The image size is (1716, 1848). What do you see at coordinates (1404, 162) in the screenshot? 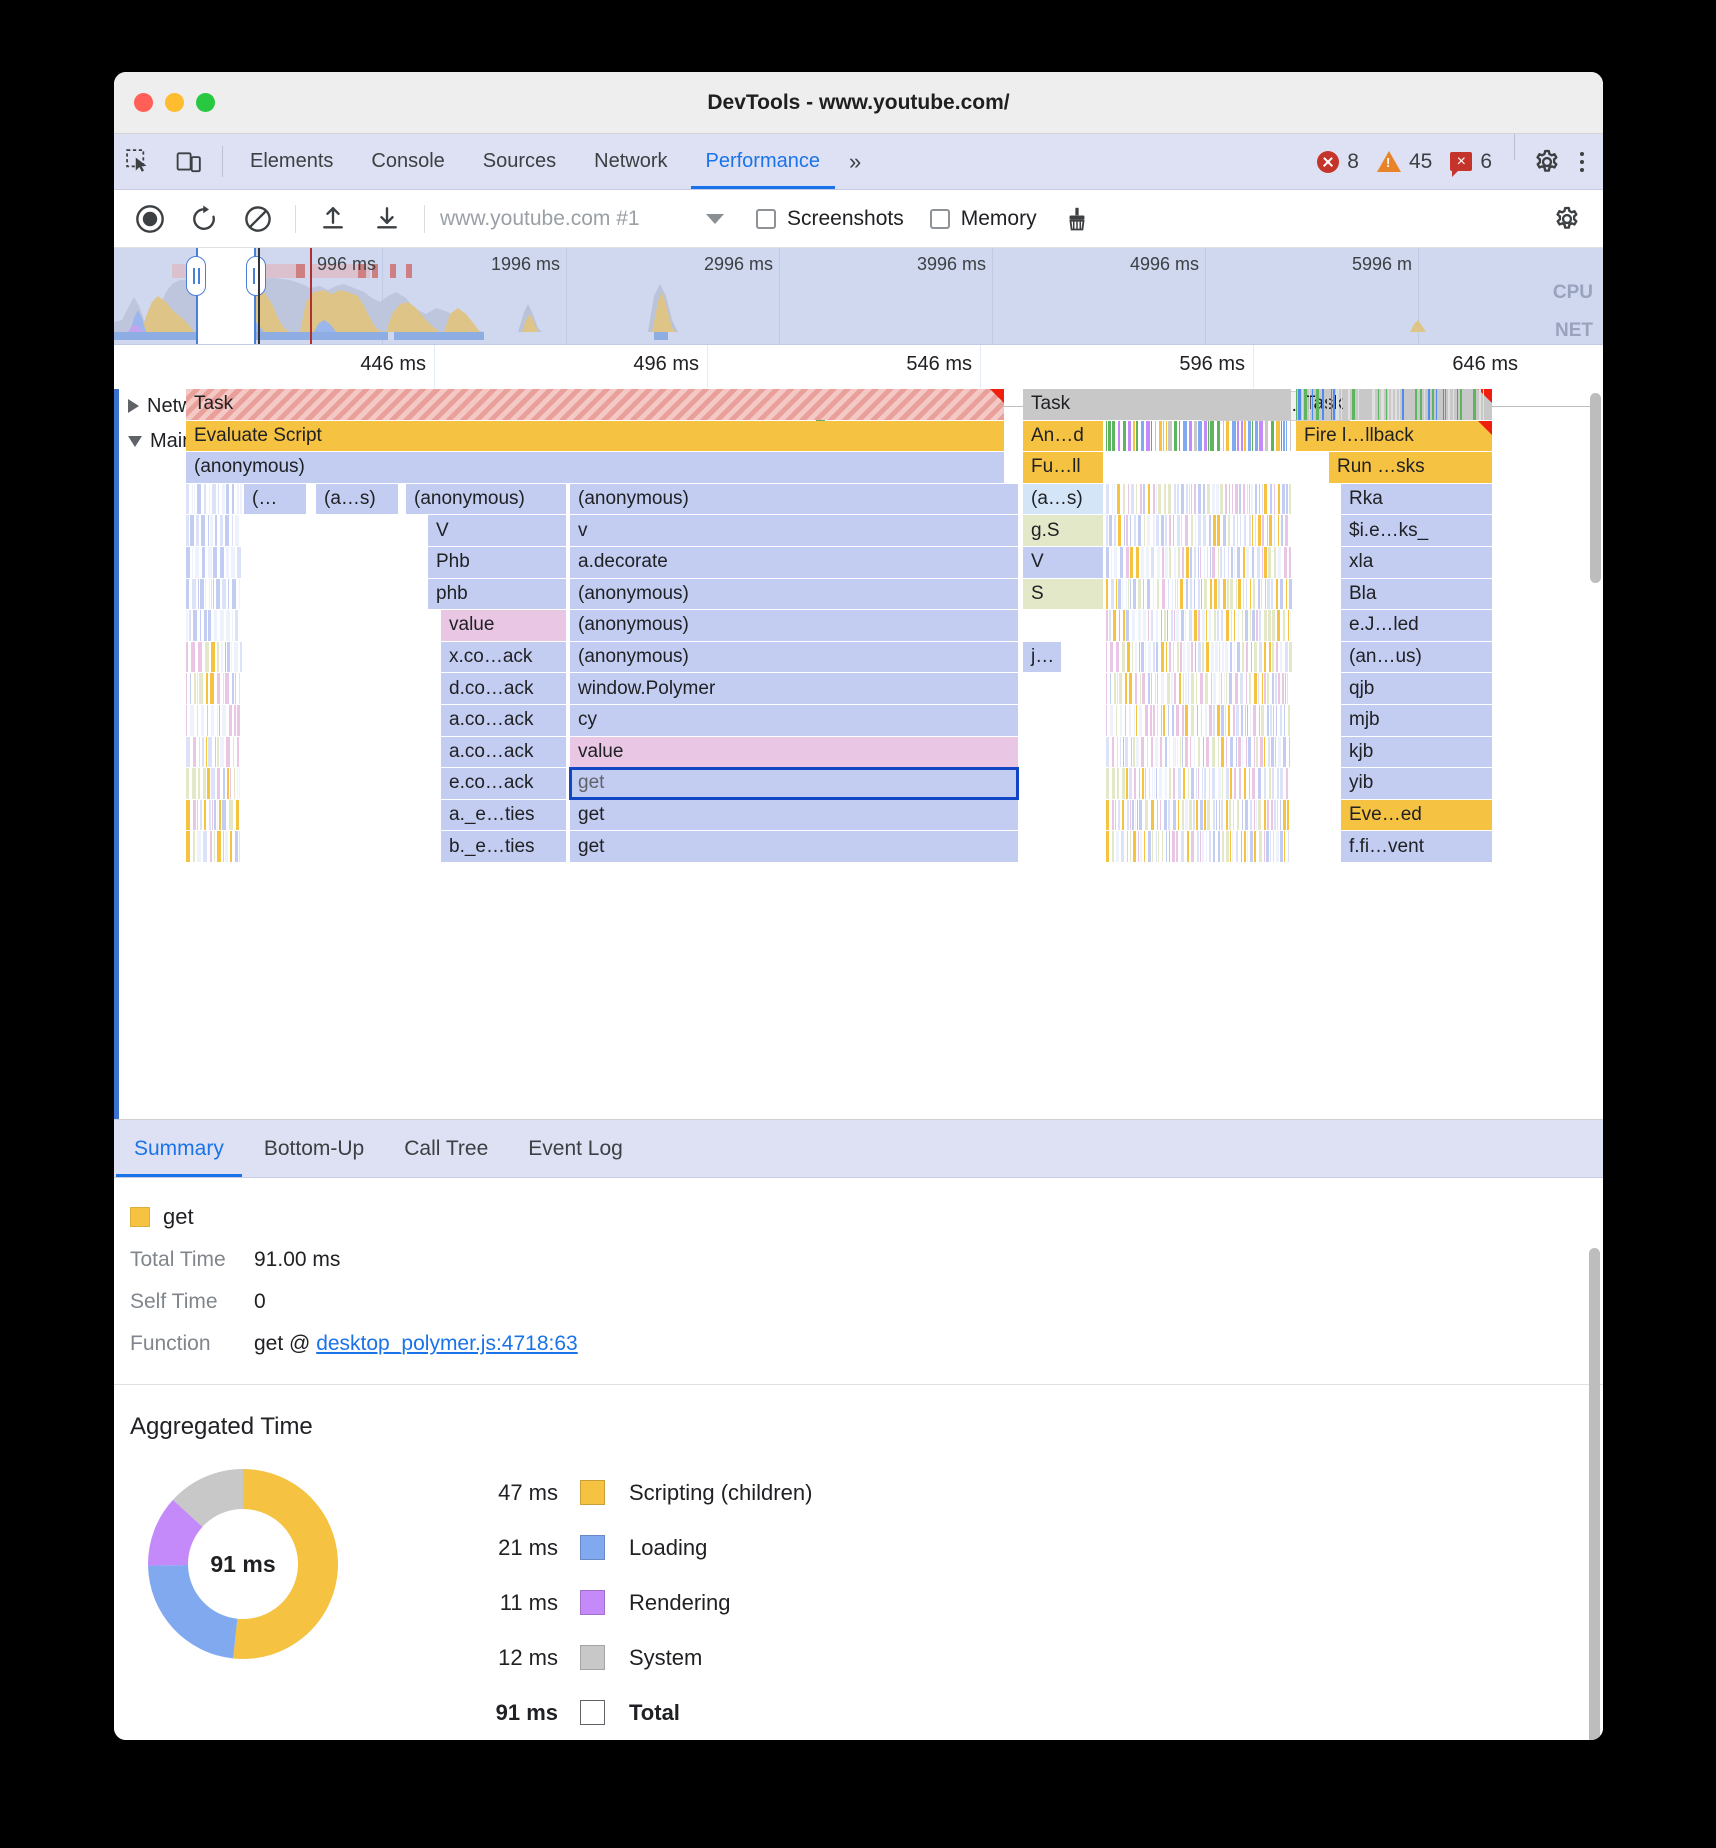
I see `warning-badge: 45` at bounding box center [1404, 162].